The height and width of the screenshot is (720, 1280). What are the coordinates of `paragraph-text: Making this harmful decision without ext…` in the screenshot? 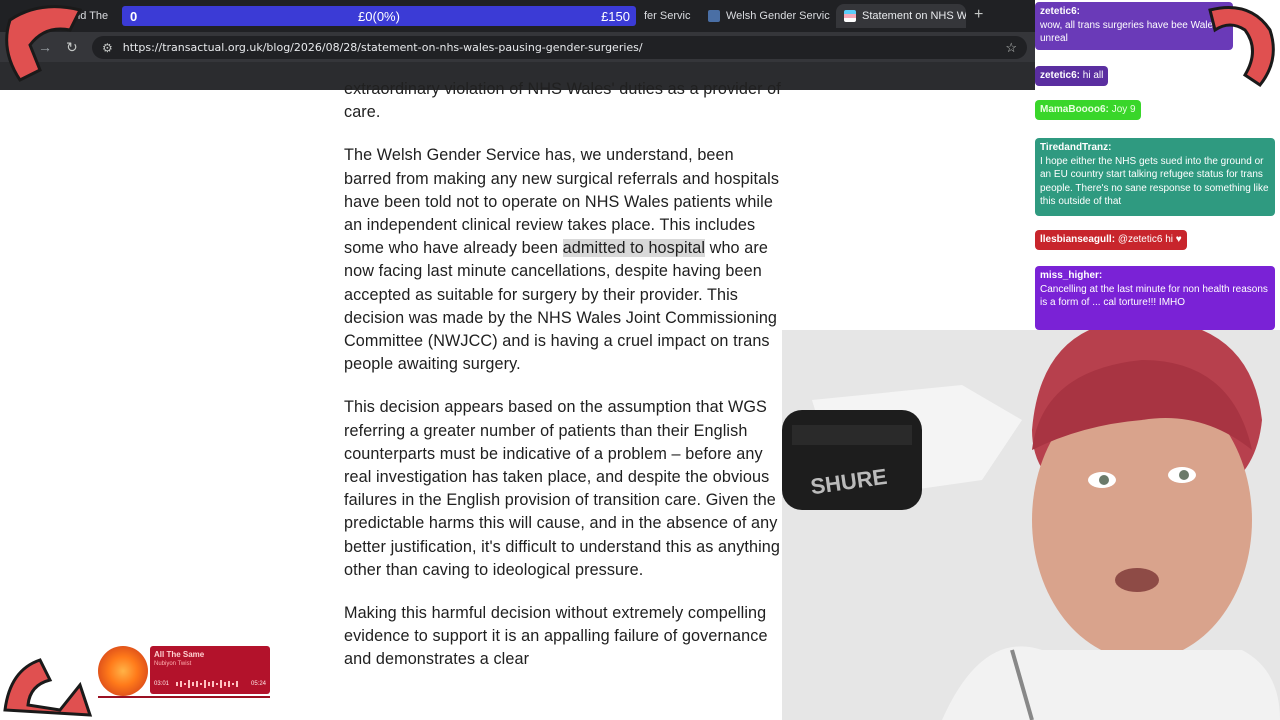 It's located at (556, 636).